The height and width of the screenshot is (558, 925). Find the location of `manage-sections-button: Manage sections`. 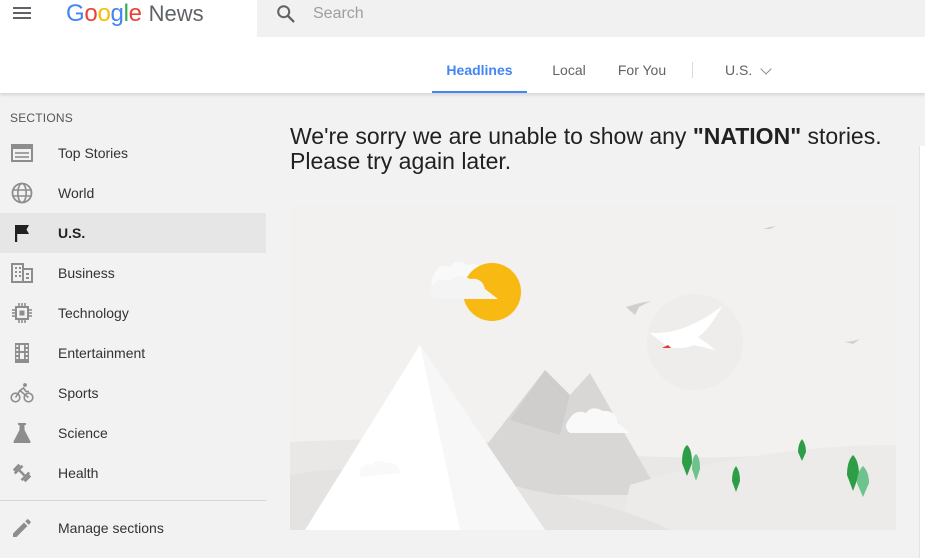

manage-sections-button: Manage sections is located at coordinates (133, 528).